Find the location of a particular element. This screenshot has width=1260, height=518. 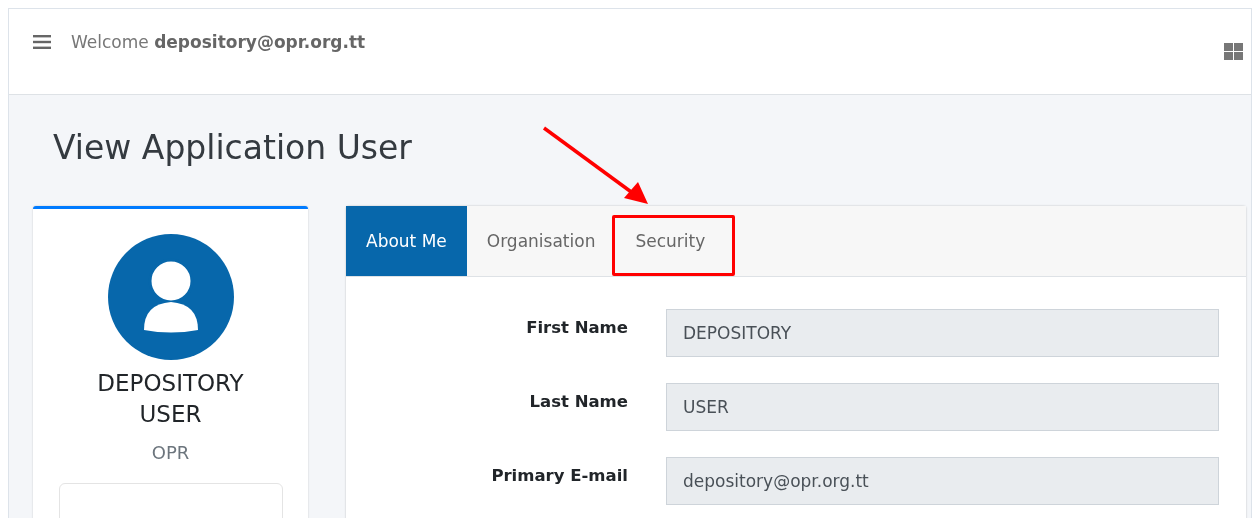

input-field: depository@opr.org.tt is located at coordinates (942, 481).